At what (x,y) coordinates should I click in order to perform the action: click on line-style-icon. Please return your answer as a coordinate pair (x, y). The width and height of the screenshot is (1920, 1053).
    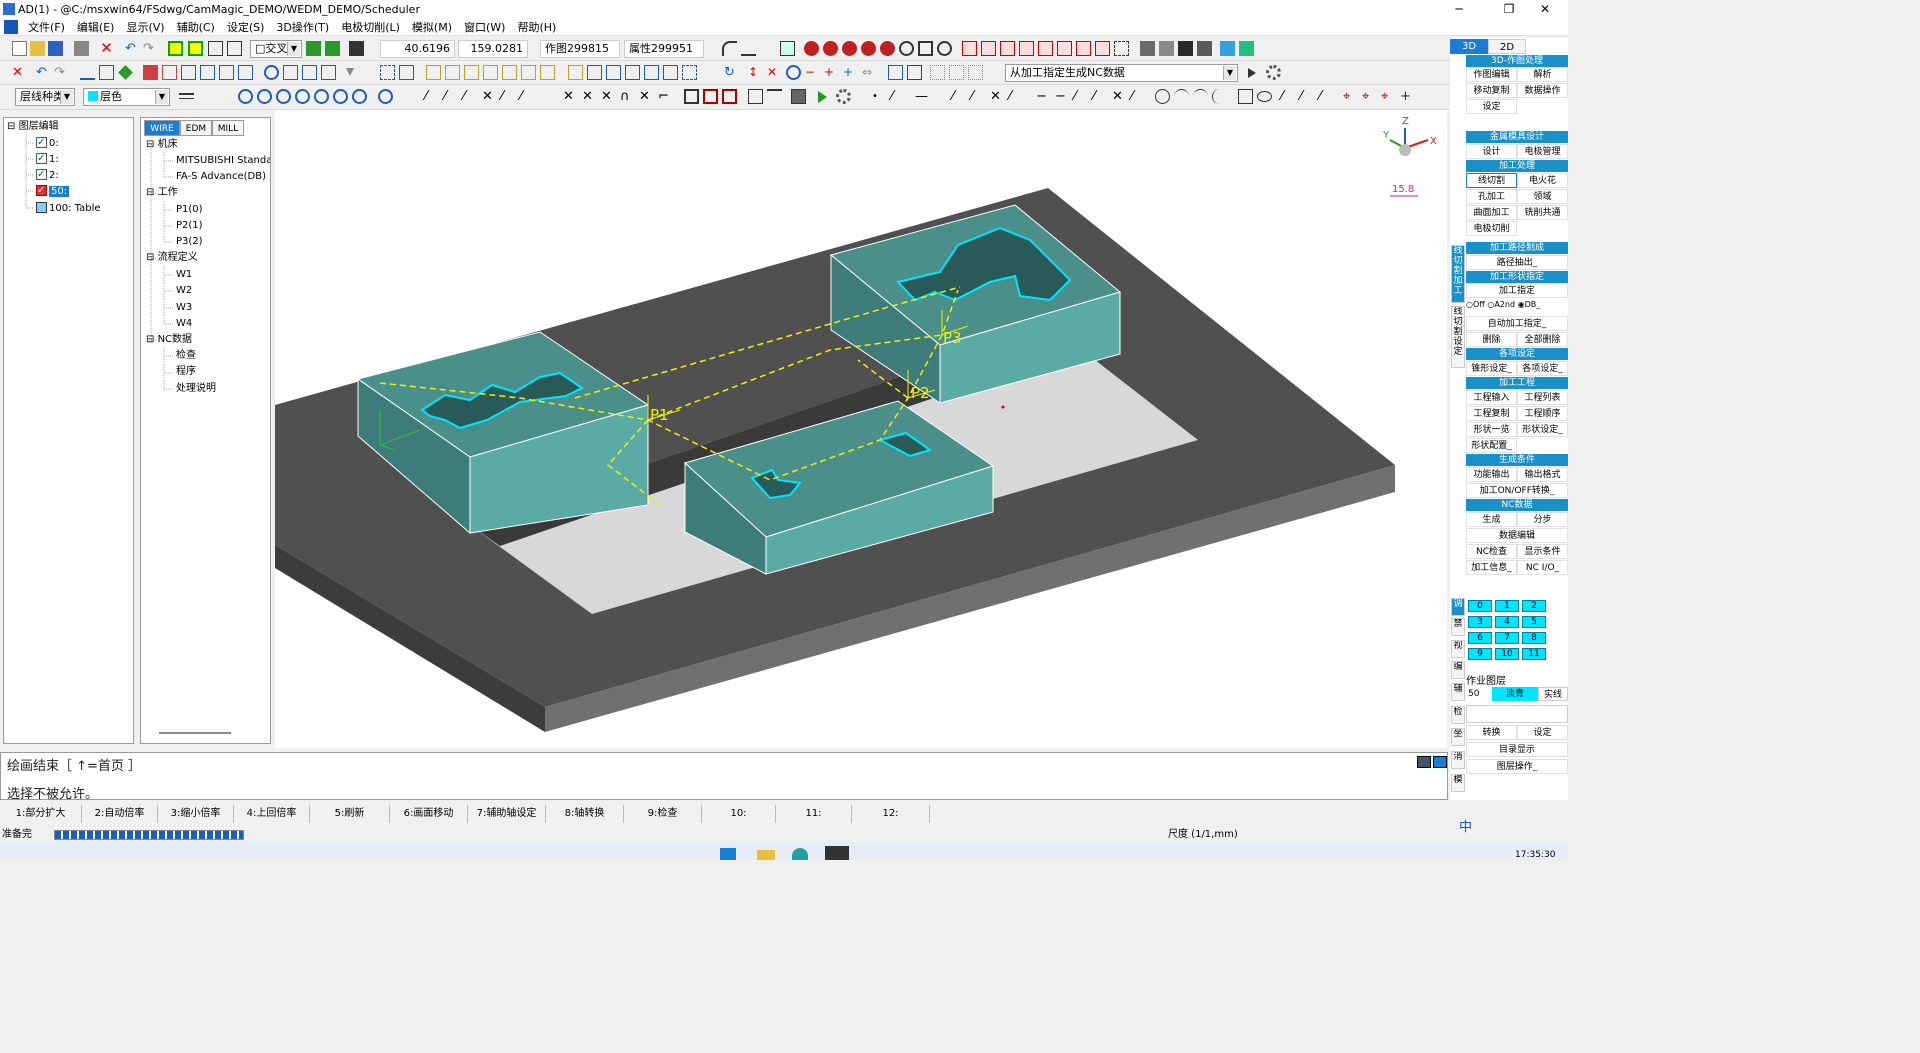
    Looking at the image, I should click on (186, 96).